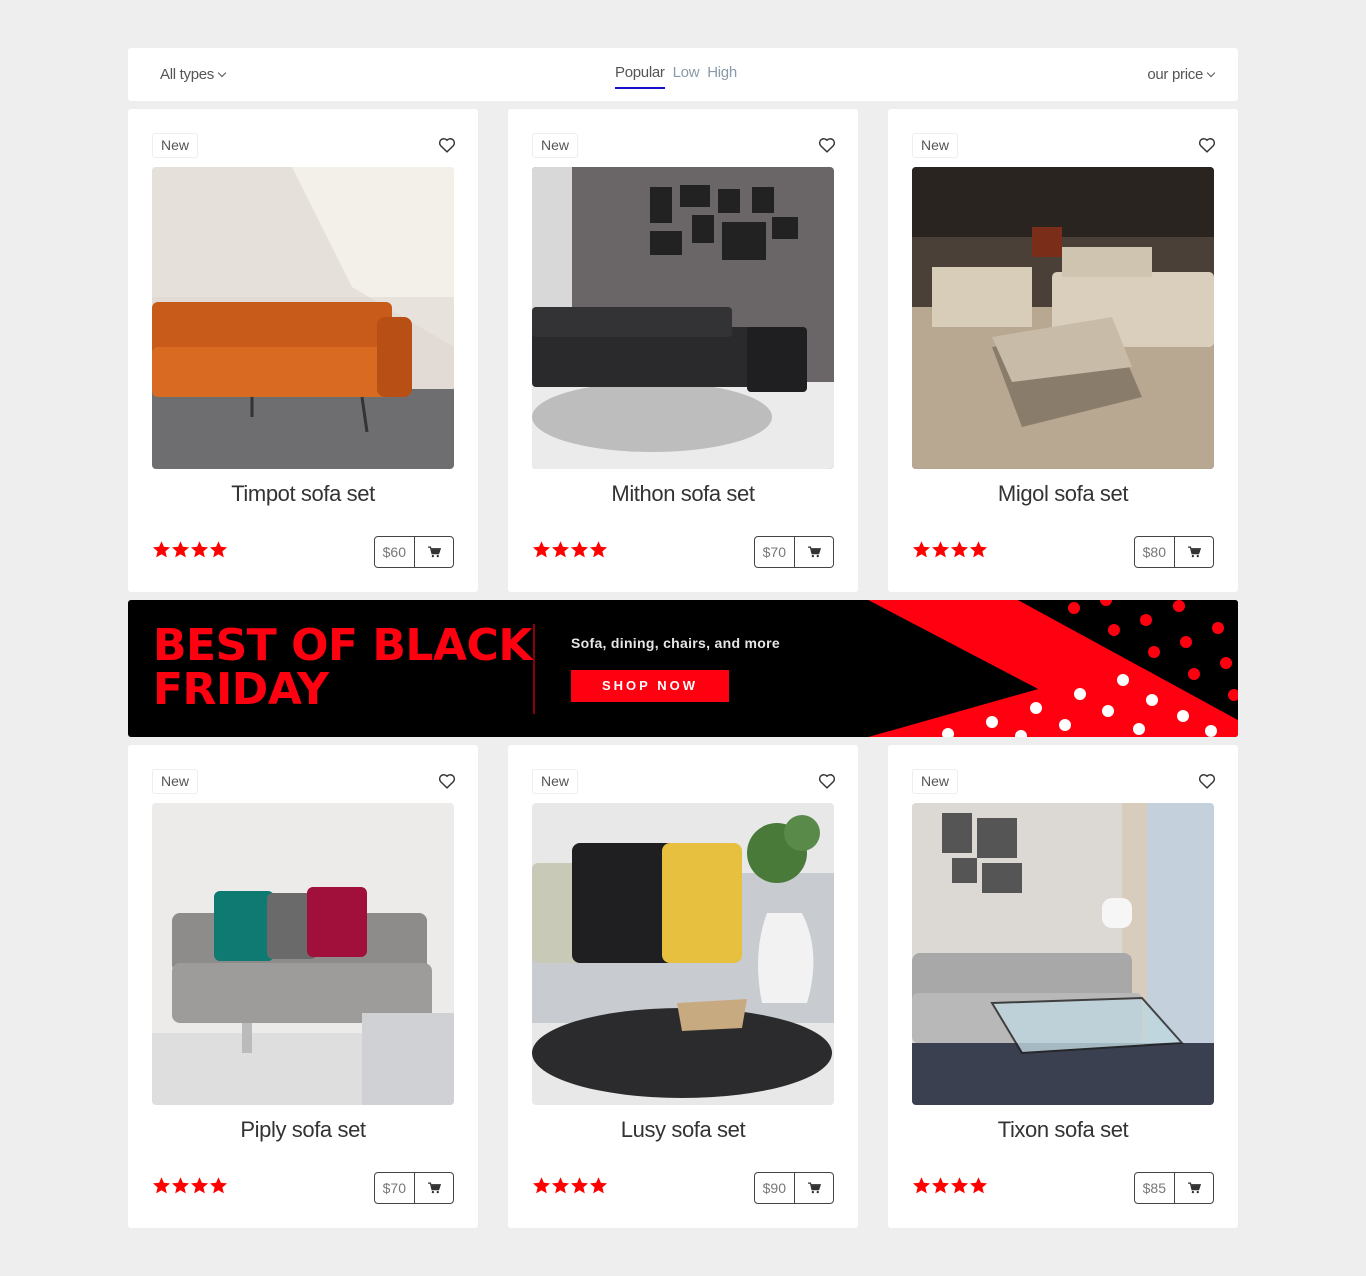 This screenshot has width=1366, height=1276. I want to click on price-cart-group: $90, so click(793, 1188).